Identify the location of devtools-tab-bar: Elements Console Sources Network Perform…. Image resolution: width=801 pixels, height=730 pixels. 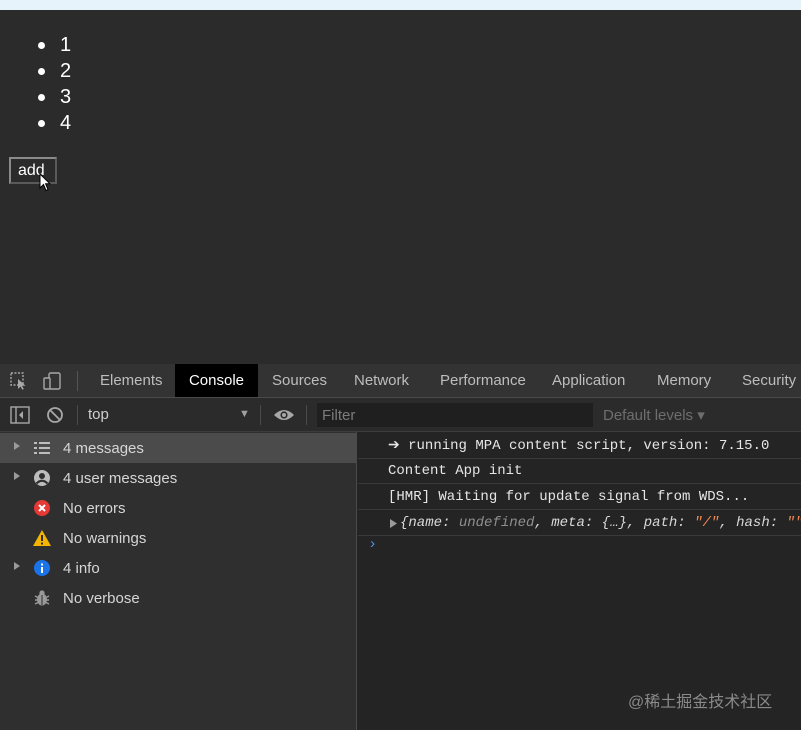
(400, 381).